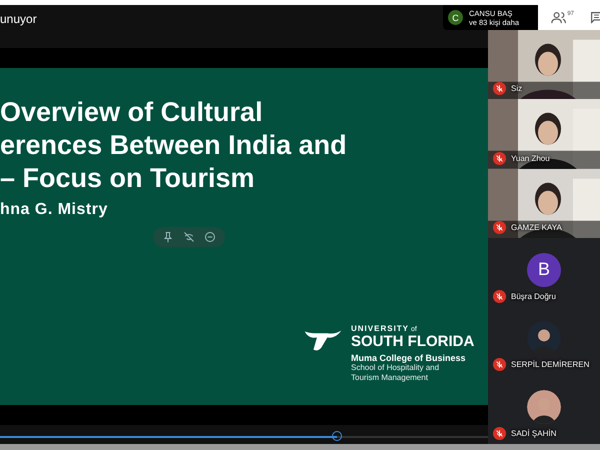 The height and width of the screenshot is (450, 600). What do you see at coordinates (395, 368) in the screenshot?
I see `school-name-line: School of Hospitality and` at bounding box center [395, 368].